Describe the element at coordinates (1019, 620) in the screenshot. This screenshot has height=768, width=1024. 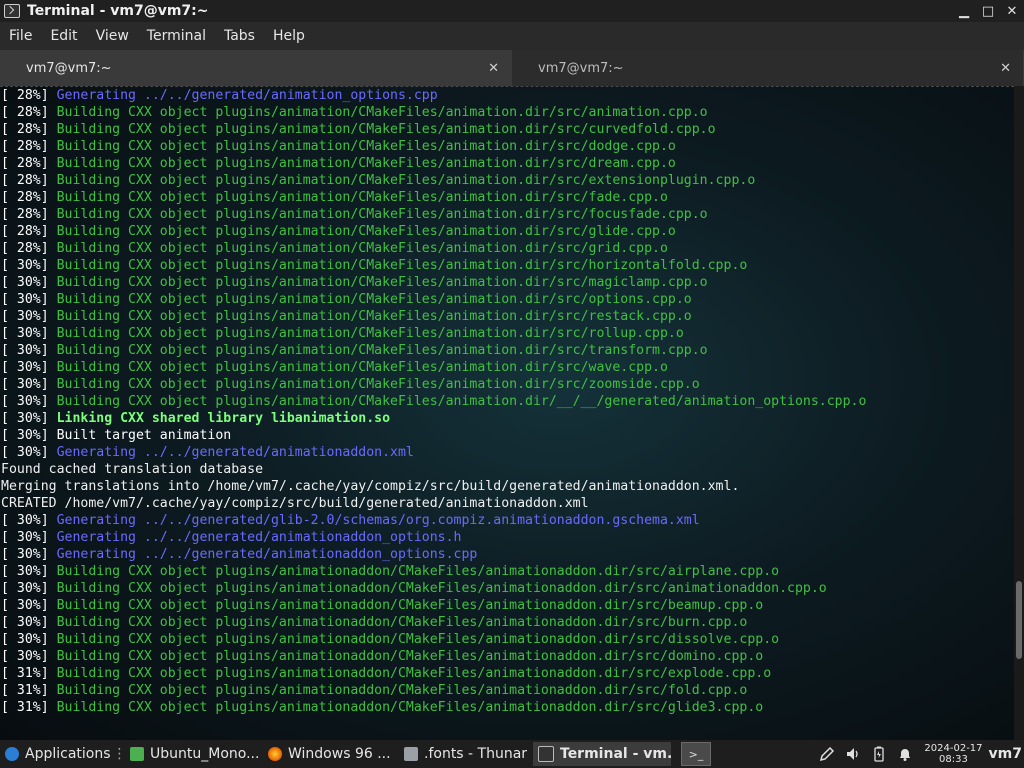
I see `scrollbar-thumb` at that location.